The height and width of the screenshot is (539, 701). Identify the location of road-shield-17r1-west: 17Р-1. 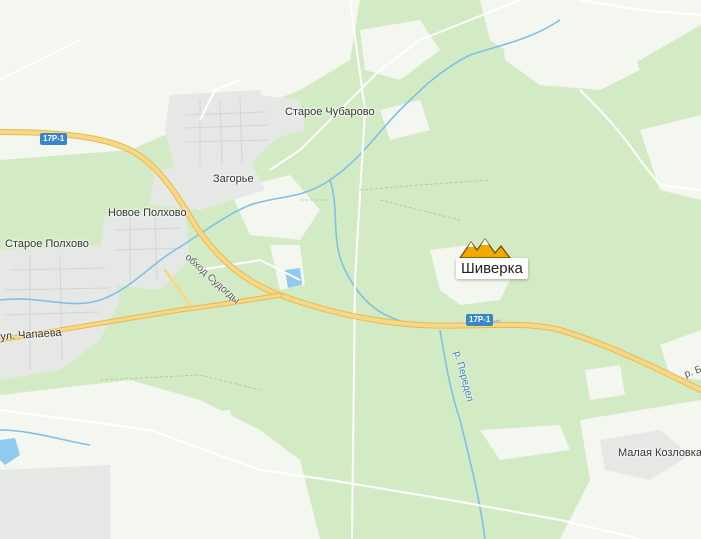
(54, 139).